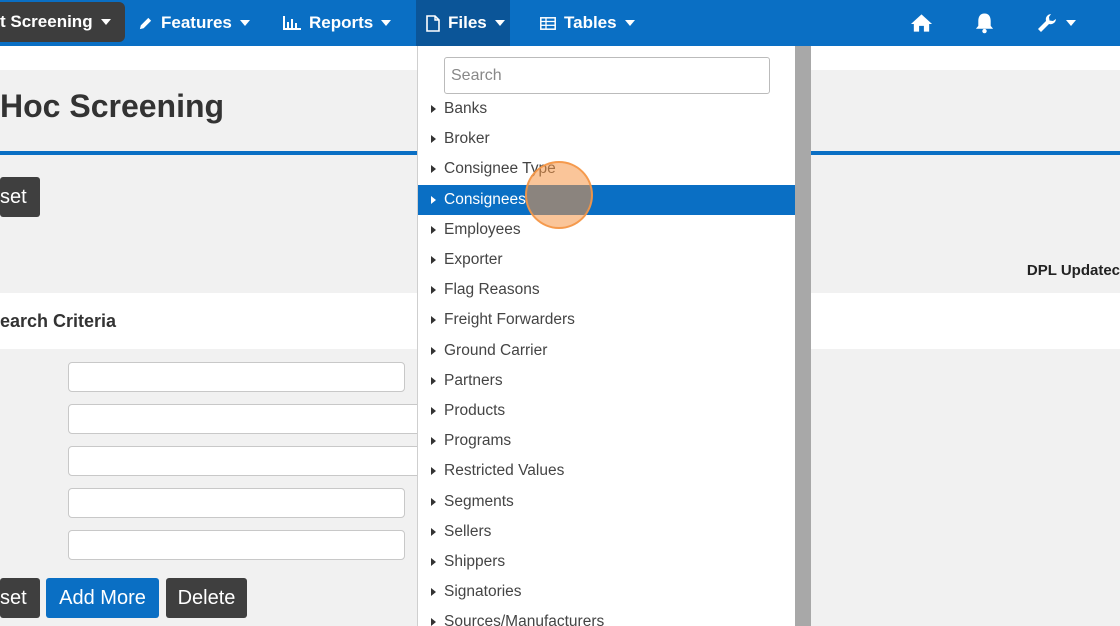 Image resolution: width=1120 pixels, height=626 pixels. I want to click on nav-features-label: Features, so click(196, 22).